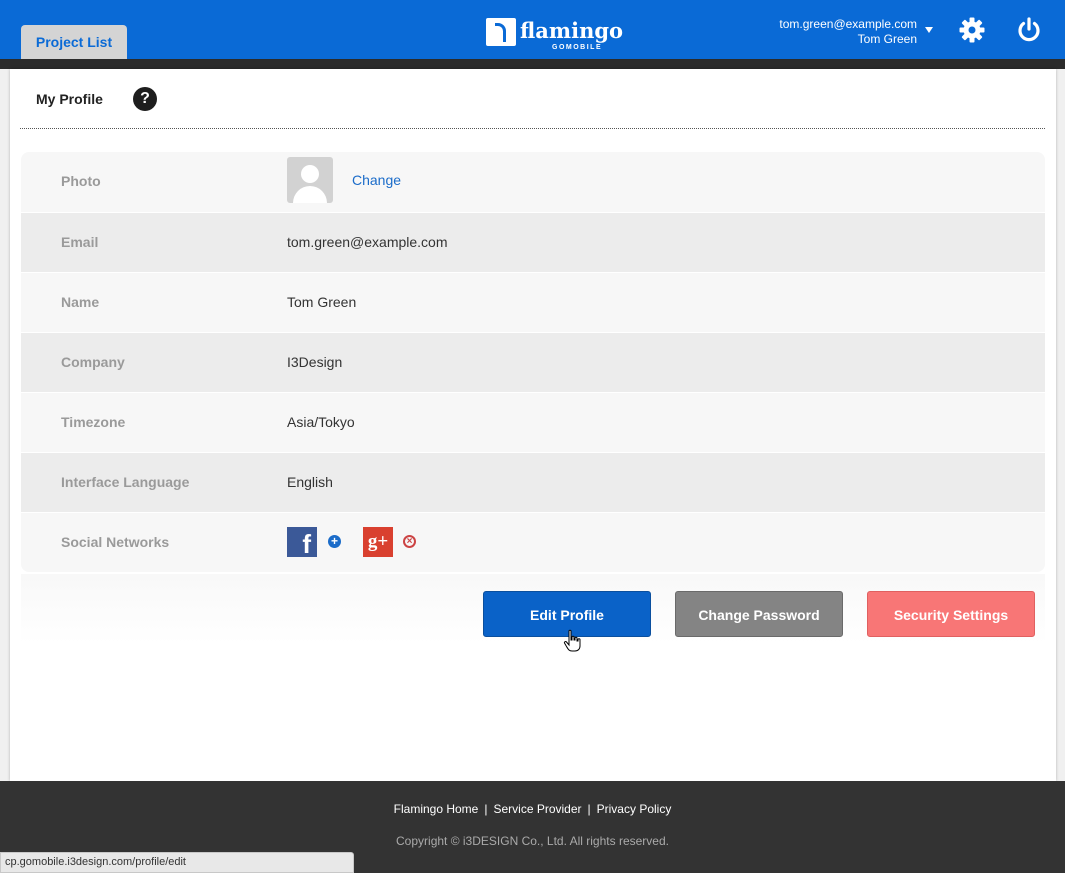  I want to click on name-value: Tom Green, so click(322, 302).